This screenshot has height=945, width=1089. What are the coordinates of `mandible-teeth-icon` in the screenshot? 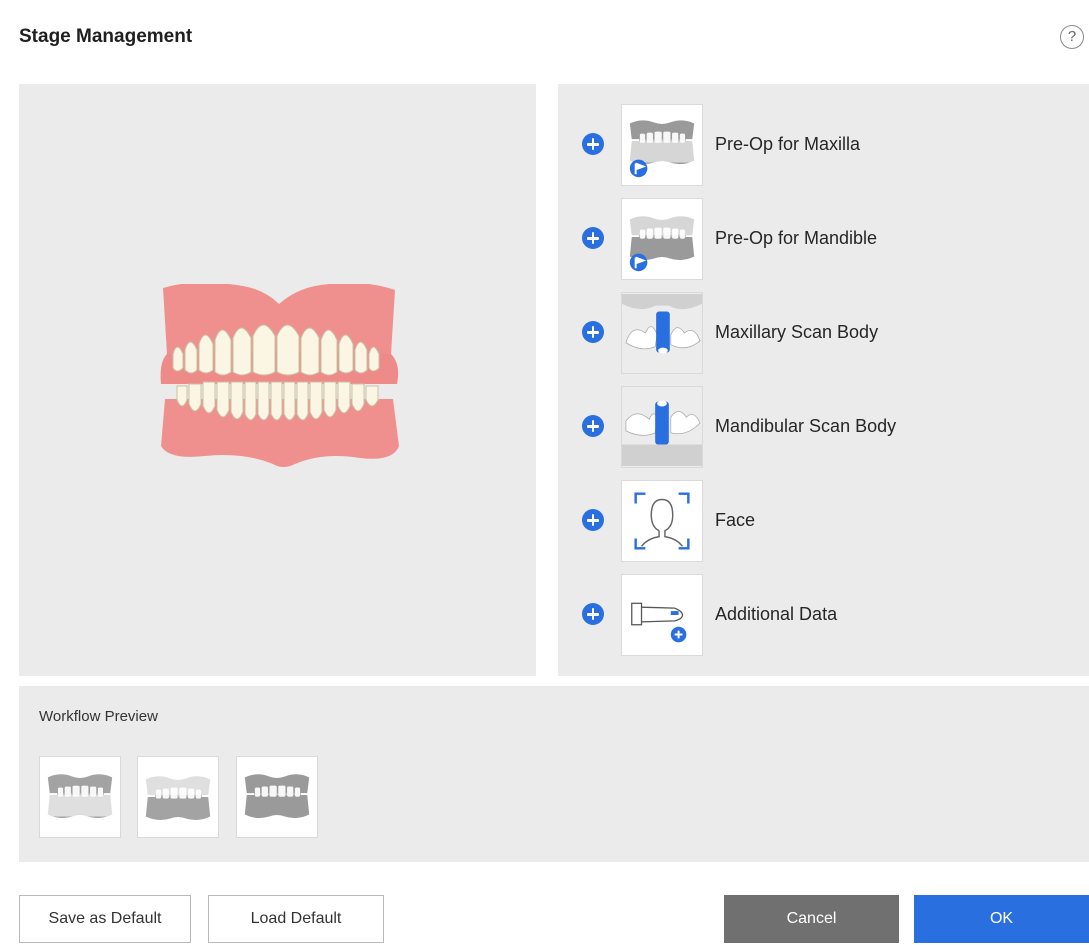 It's located at (662, 239).